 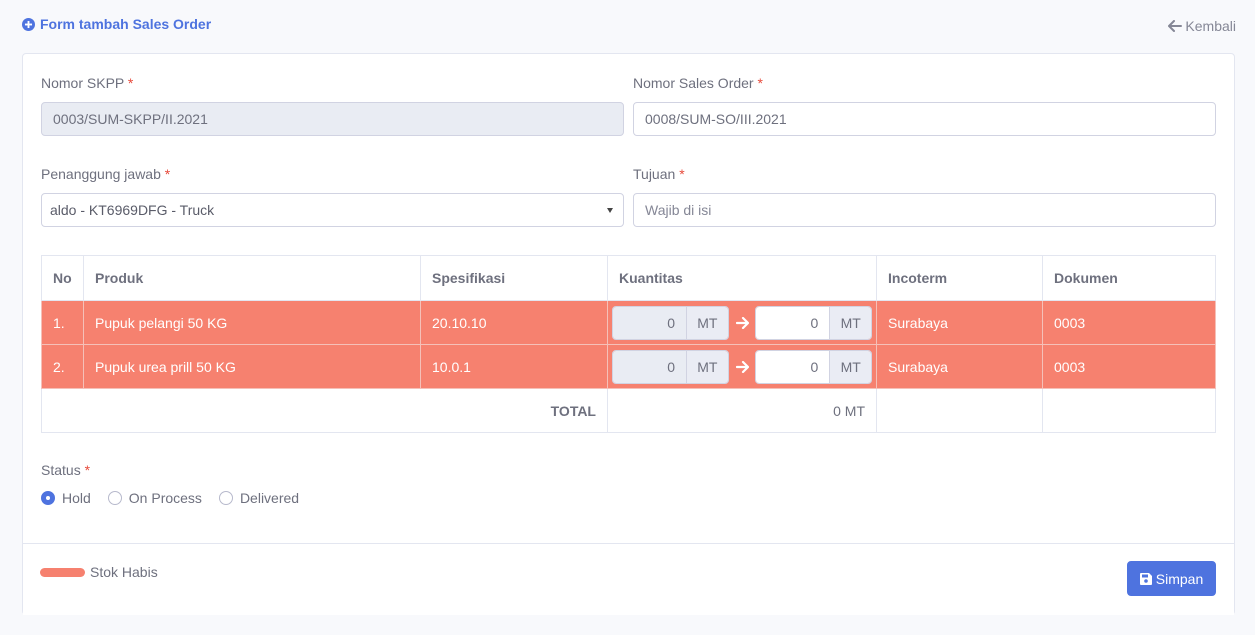 What do you see at coordinates (1179, 578) in the screenshot?
I see `save-button-label: Simpan` at bounding box center [1179, 578].